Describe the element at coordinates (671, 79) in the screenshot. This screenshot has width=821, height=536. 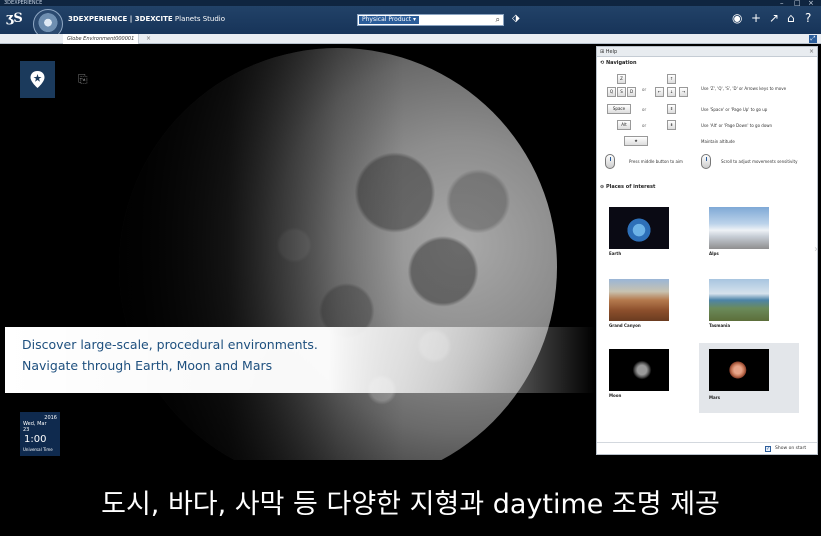
I see `key-up: ↑` at that location.